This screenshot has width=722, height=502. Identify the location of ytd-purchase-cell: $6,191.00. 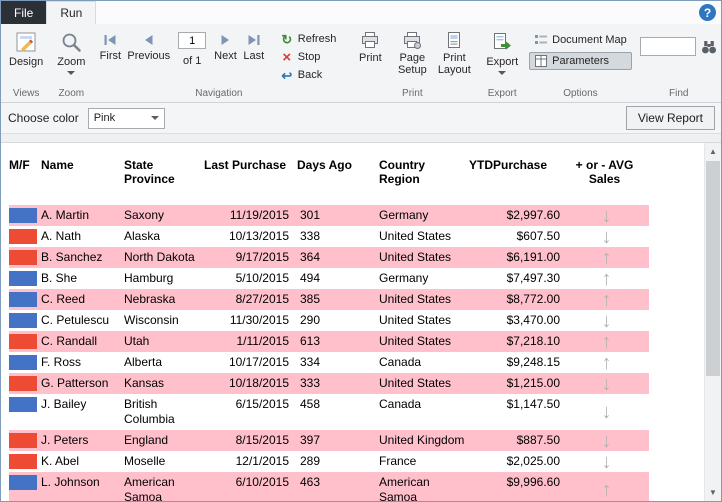
(516, 257).